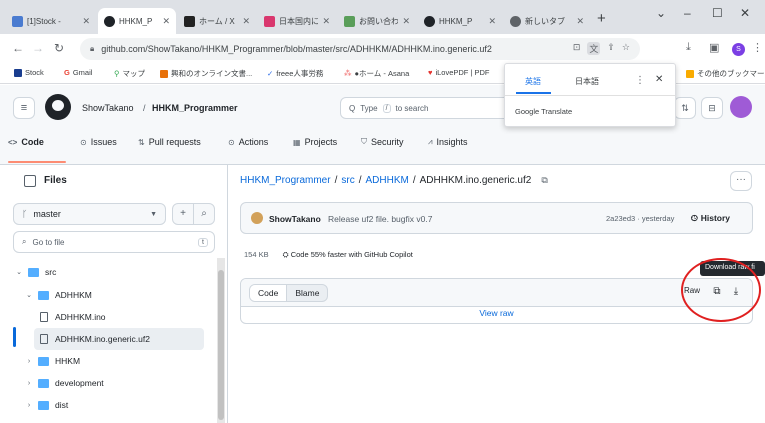 Image resolution: width=765 pixels, height=423 pixels. What do you see at coordinates (741, 107) in the screenshot?
I see `user-avatar` at bounding box center [741, 107].